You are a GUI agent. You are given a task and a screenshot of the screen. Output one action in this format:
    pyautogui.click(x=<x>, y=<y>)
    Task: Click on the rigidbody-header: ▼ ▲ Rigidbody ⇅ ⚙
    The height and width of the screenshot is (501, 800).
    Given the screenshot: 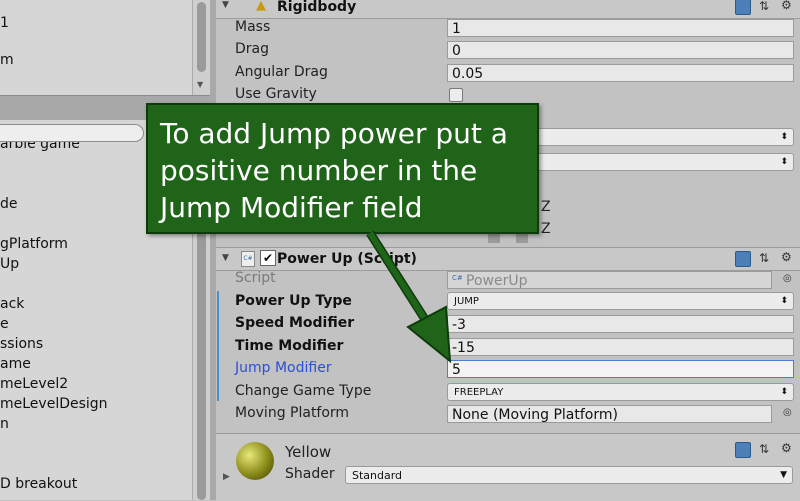 What is the action you would take?
    pyautogui.click(x=508, y=9)
    